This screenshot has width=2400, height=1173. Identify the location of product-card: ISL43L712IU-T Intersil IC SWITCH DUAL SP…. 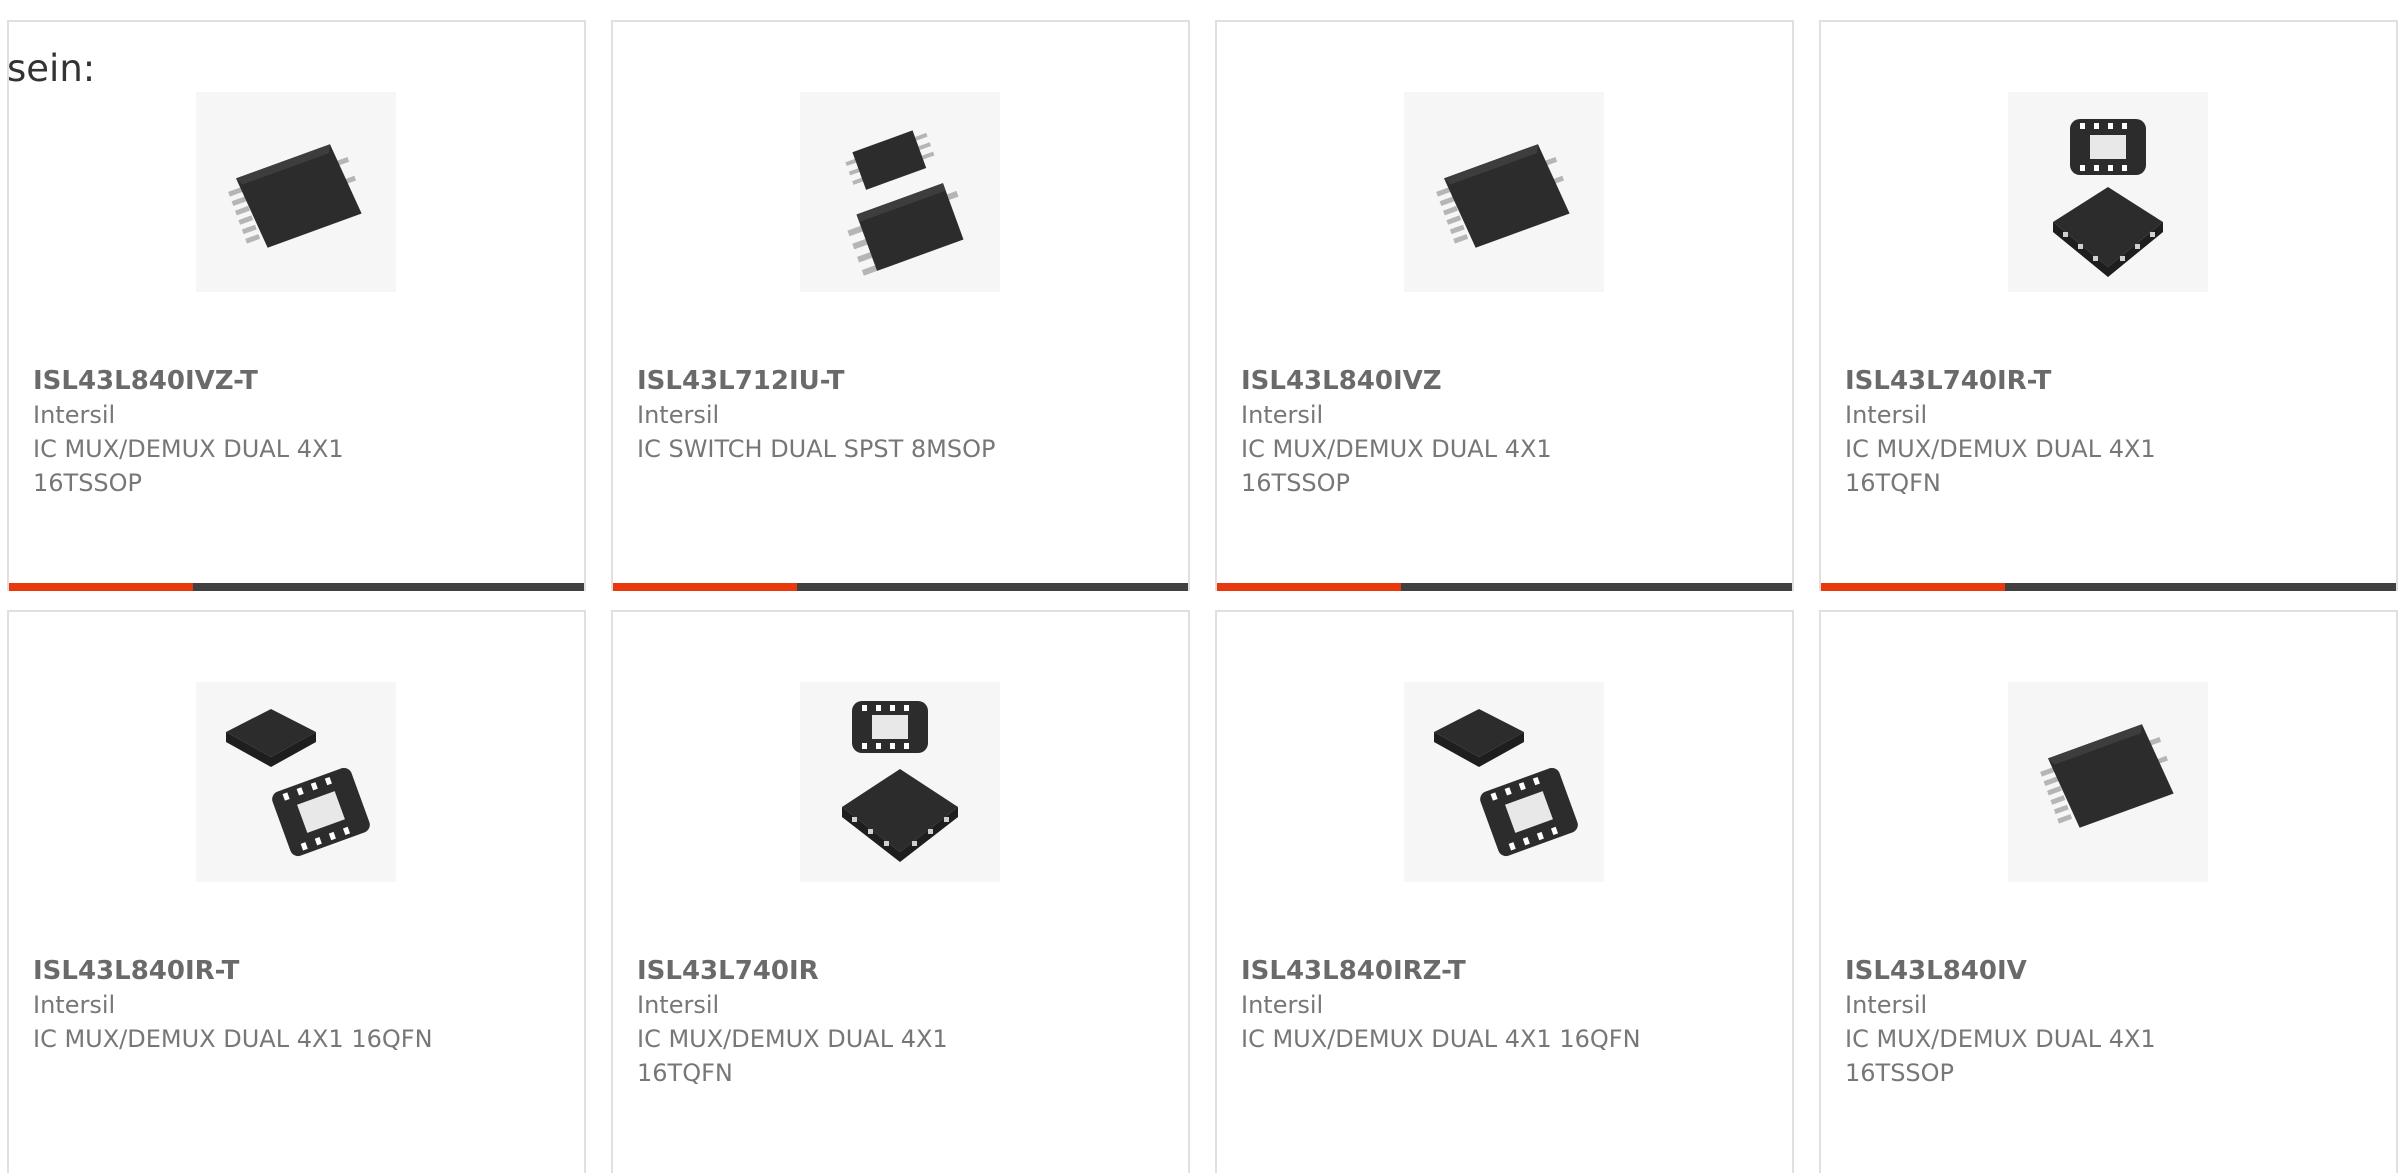
(900, 305).